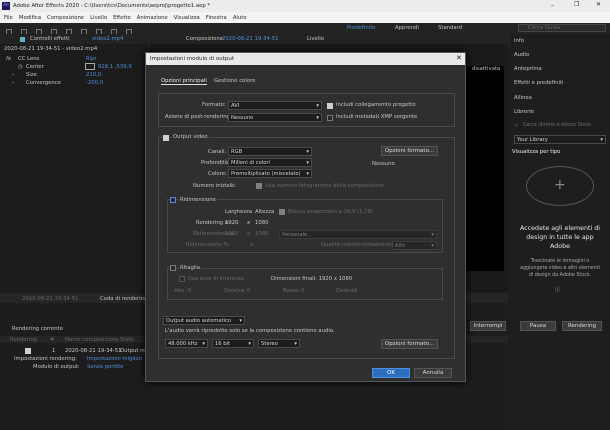  I want to click on quality-select: Alto ▾, so click(414, 245).